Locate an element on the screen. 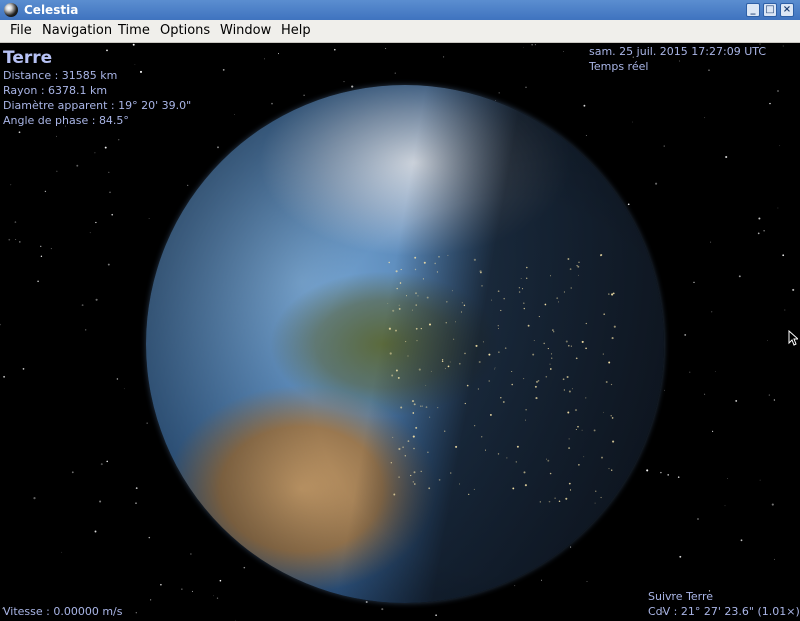  maximize-button: □ is located at coordinates (770, 10).